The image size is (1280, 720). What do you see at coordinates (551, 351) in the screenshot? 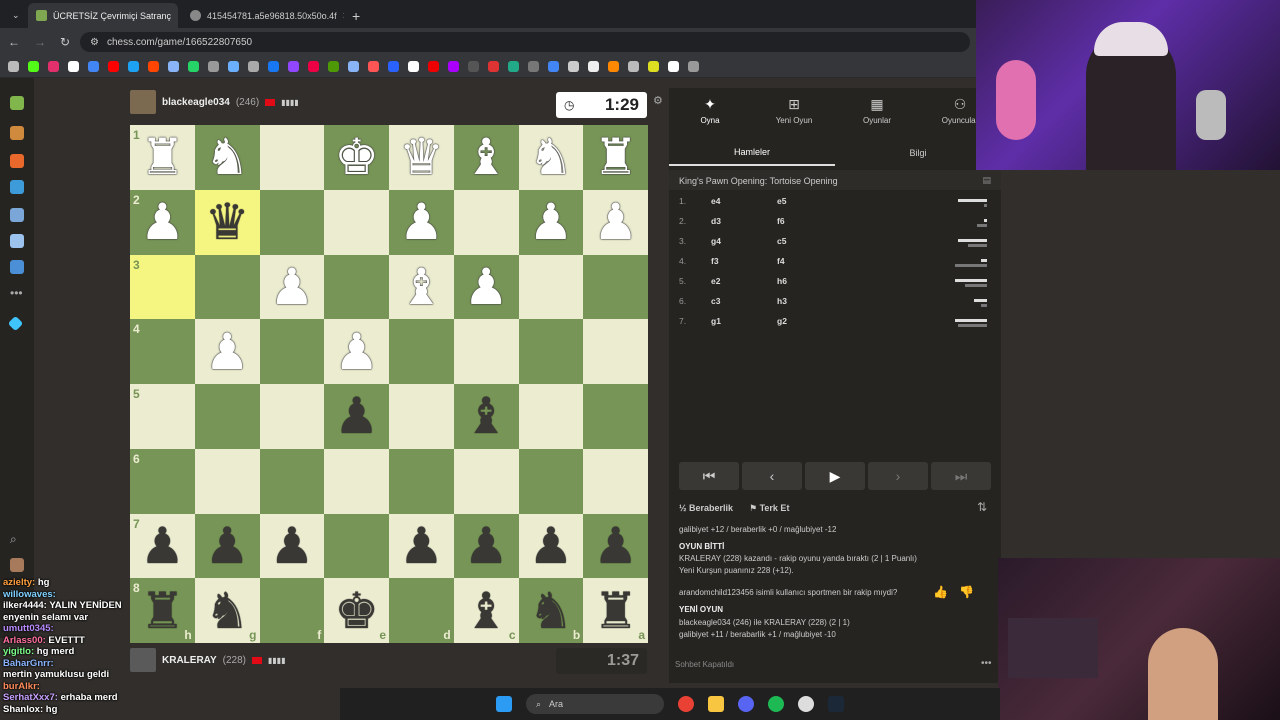
I see `board-square-b4` at bounding box center [551, 351].